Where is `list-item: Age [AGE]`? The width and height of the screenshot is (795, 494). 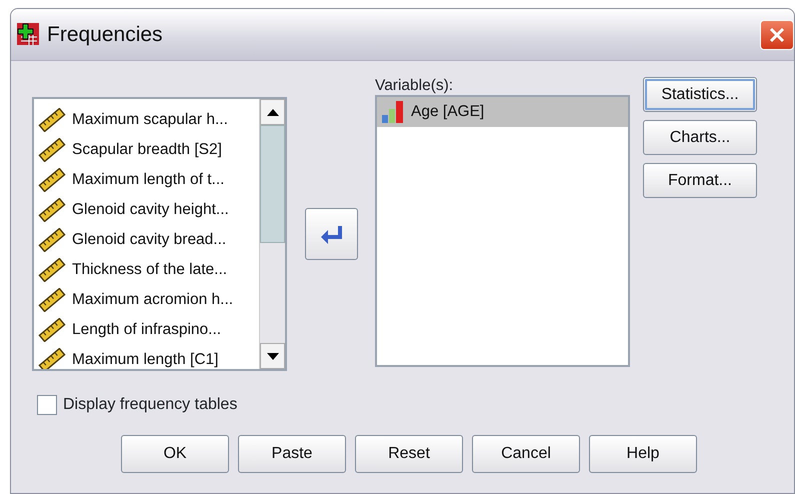
list-item: Age [AGE] is located at coordinates (502, 112).